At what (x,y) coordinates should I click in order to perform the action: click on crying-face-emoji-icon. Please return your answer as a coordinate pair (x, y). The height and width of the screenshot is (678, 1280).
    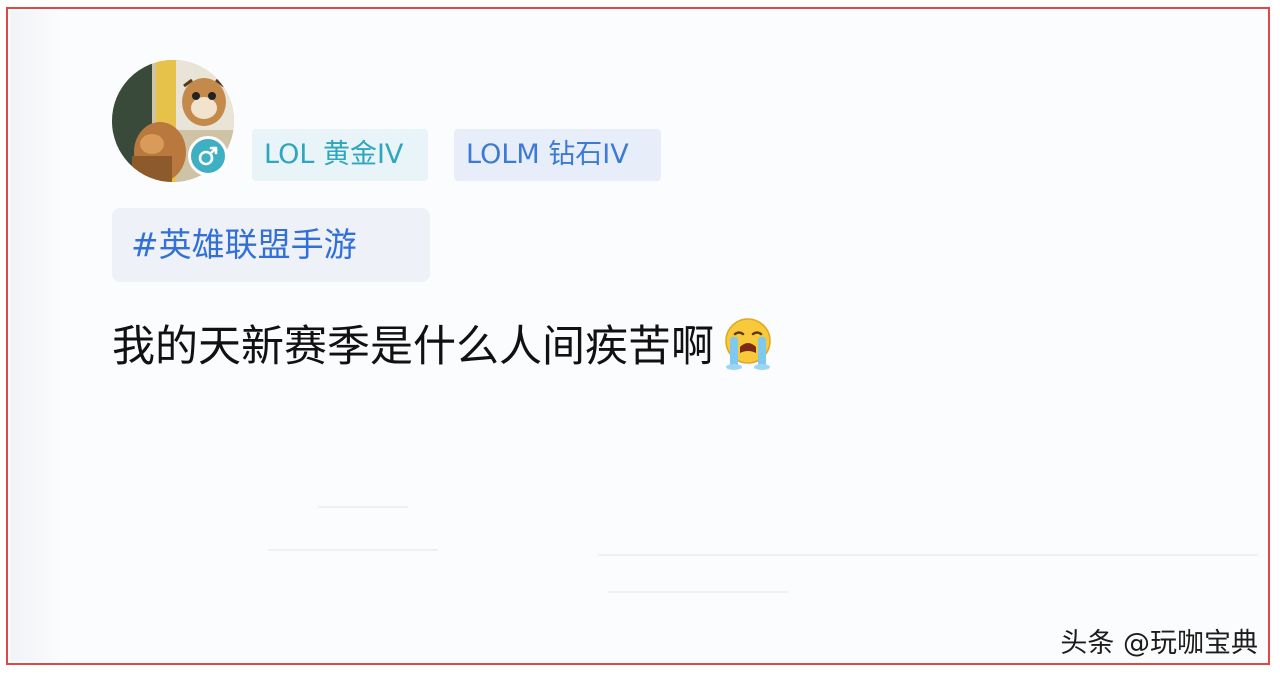
    Looking at the image, I should click on (748, 344).